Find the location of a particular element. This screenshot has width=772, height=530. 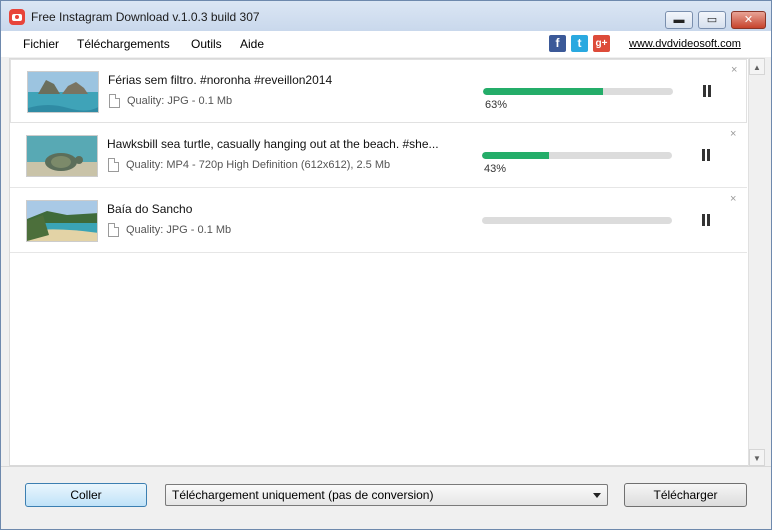

paste-button: Coller is located at coordinates (86, 495).